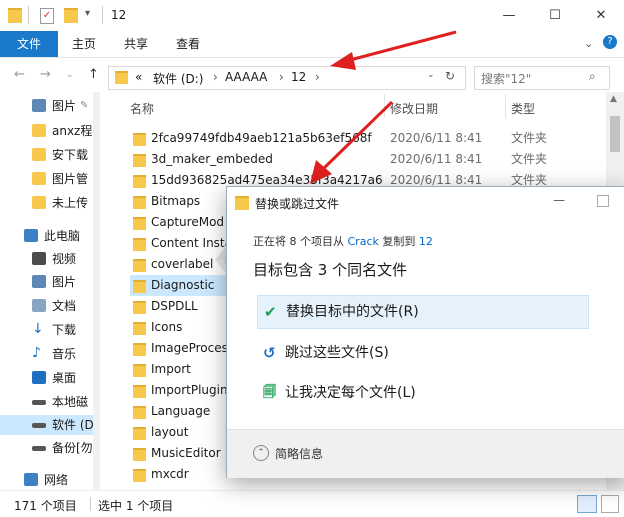 The image size is (624, 517). I want to click on source-link: Crack, so click(363, 241).